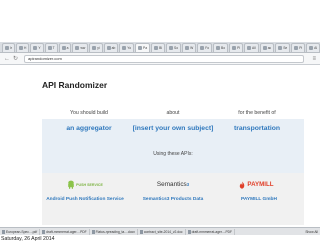 The image size is (320, 246). Describe the element at coordinates (311, 232) in the screenshot. I see `show-all-downloads-button: Show All` at that location.